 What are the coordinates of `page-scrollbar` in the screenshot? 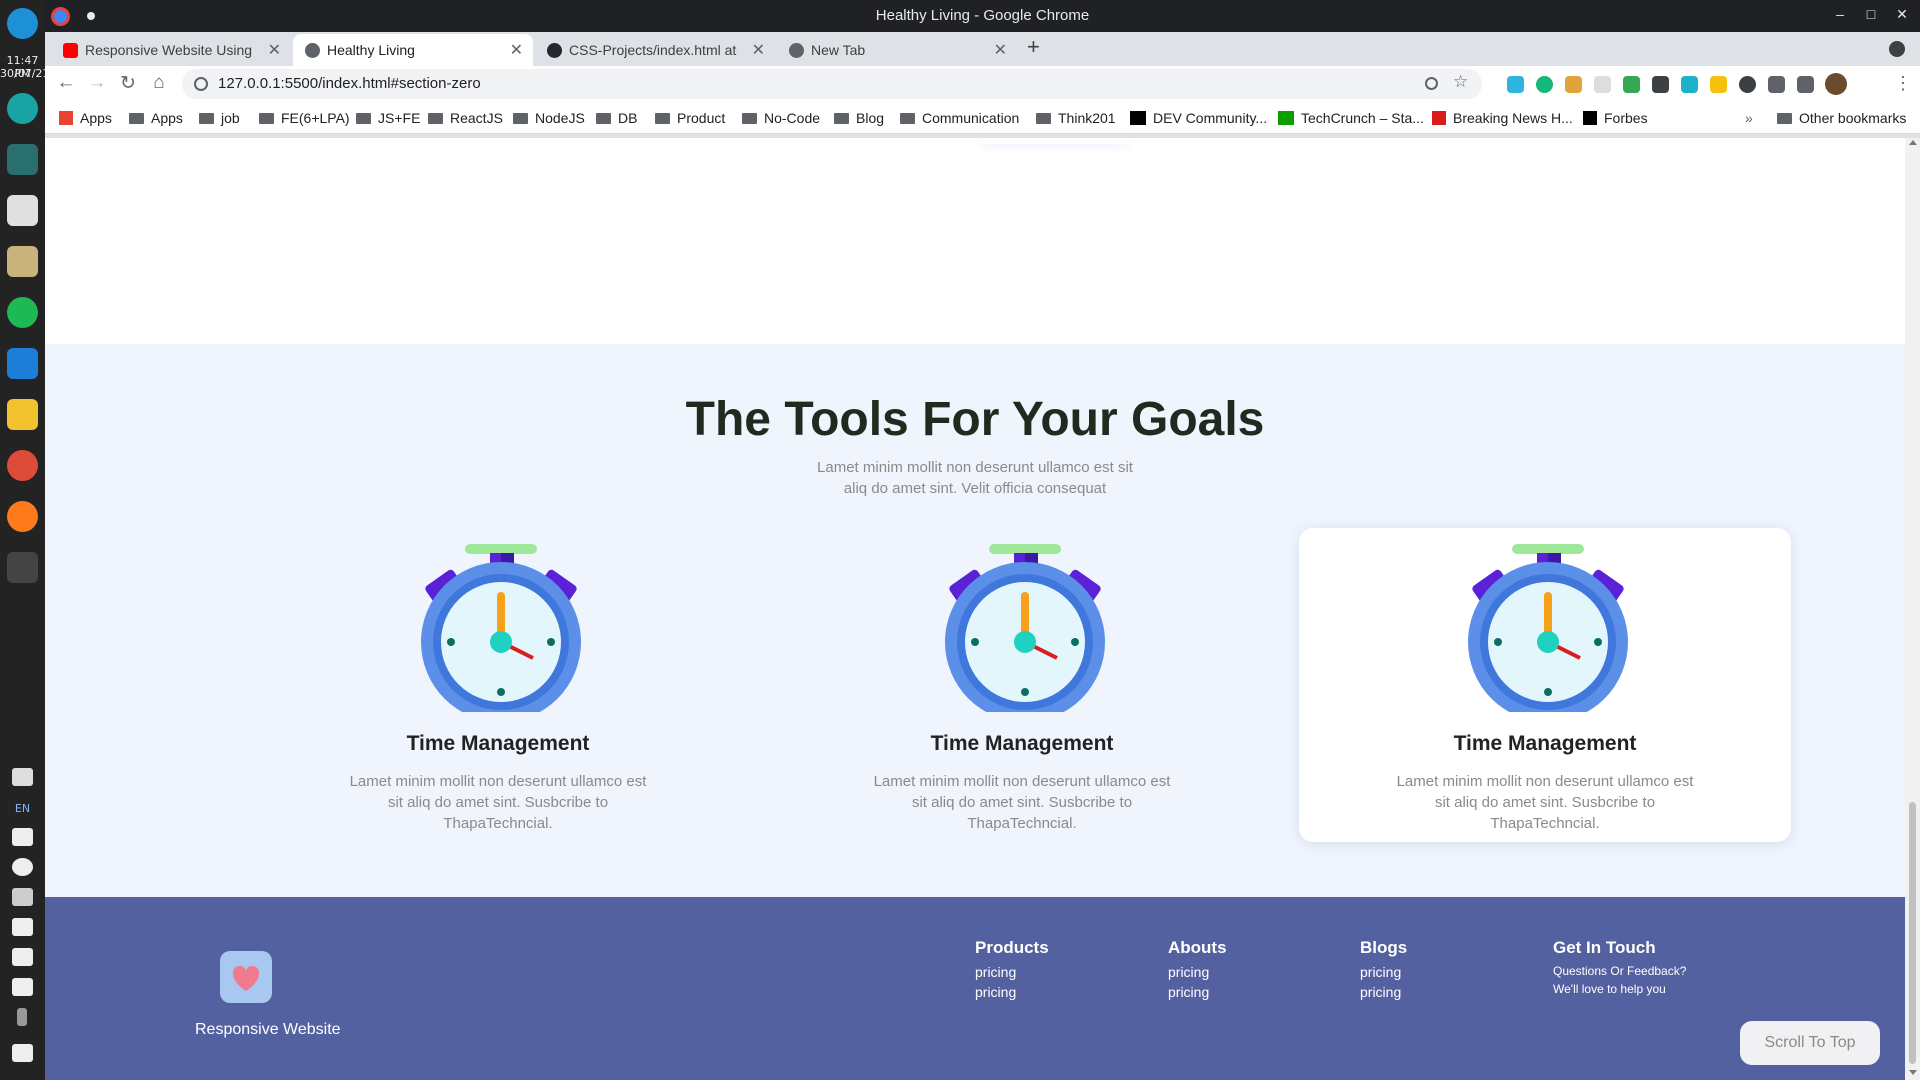 It's located at (1912, 609).